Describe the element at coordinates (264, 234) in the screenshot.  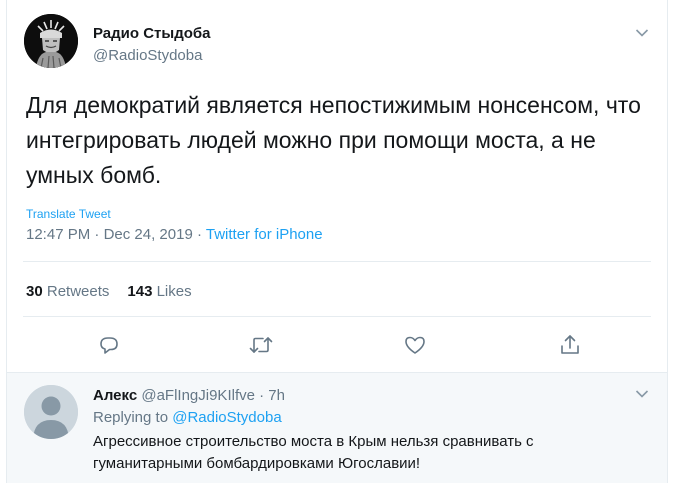
I see `tweet-source: Twitter for iPhone` at that location.